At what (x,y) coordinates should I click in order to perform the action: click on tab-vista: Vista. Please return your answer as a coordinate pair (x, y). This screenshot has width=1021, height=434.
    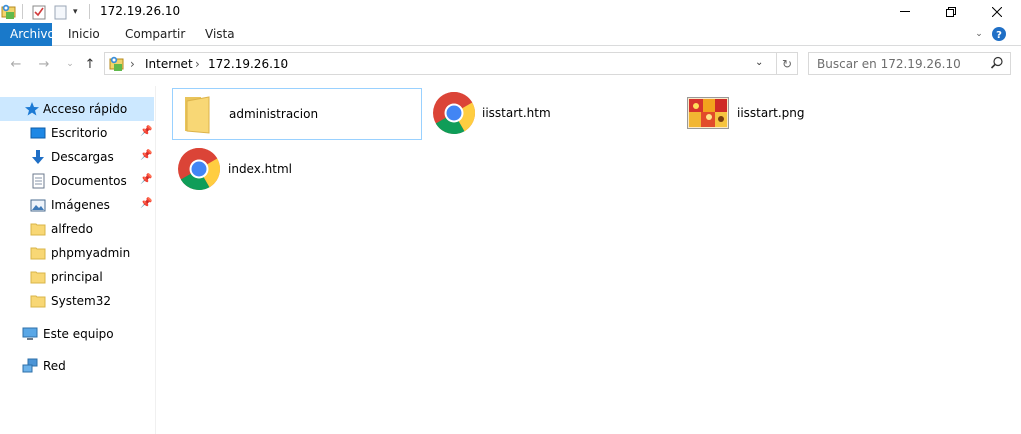
    Looking at the image, I should click on (220, 34).